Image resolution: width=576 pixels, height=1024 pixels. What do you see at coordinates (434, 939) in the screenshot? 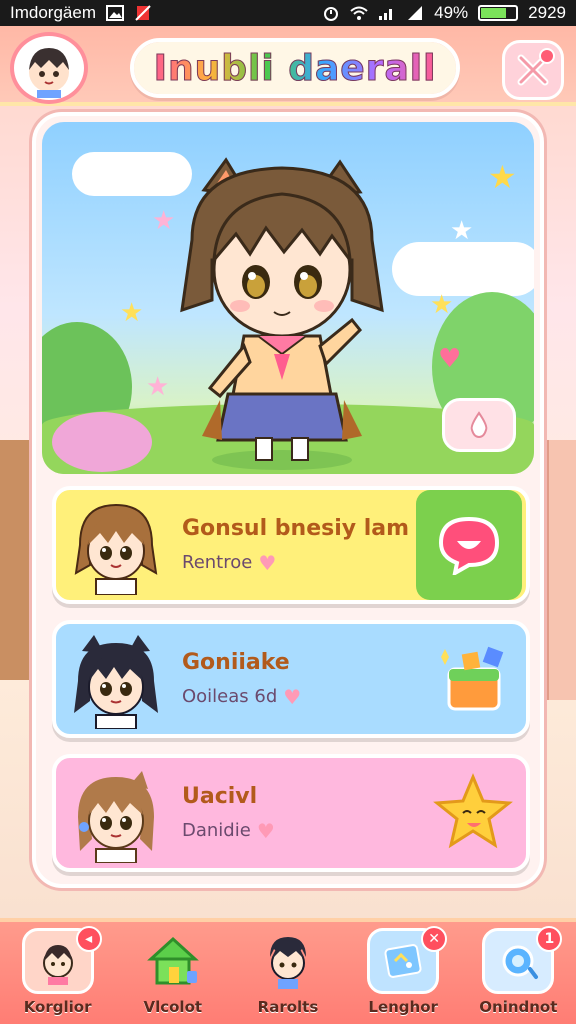
I see `notification-badge: ✕` at bounding box center [434, 939].